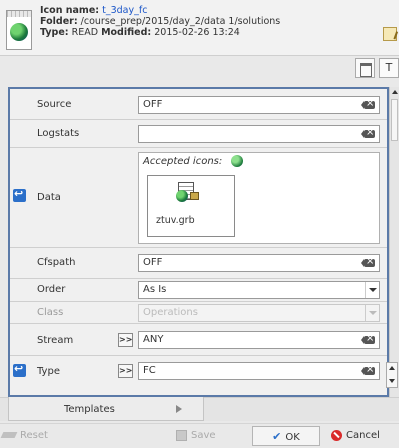  What do you see at coordinates (392, 375) in the screenshot?
I see `row-scroll-stepper` at bounding box center [392, 375].